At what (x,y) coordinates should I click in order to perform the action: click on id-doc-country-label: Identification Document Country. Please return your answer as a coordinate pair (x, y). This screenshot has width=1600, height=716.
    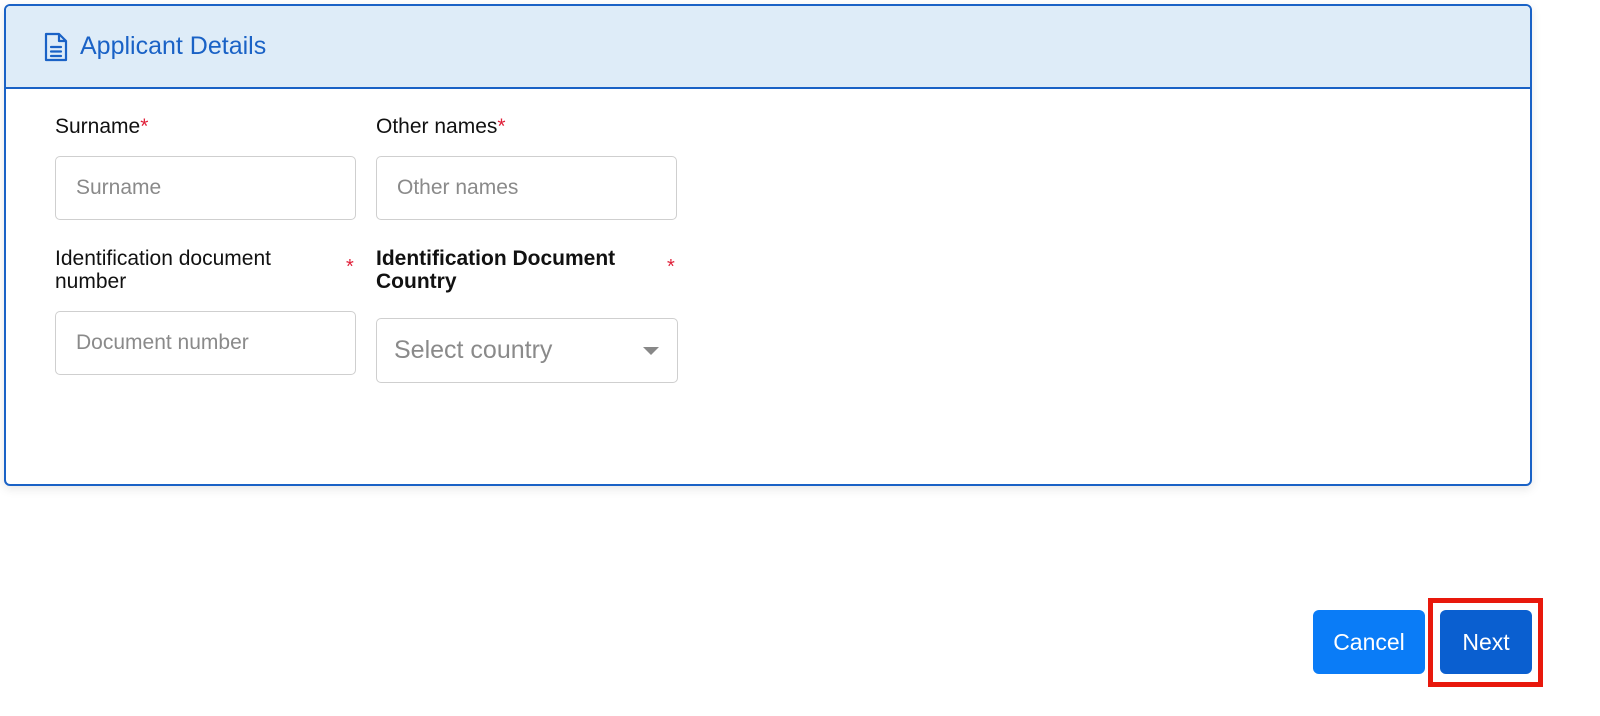
    Looking at the image, I should click on (495, 270).